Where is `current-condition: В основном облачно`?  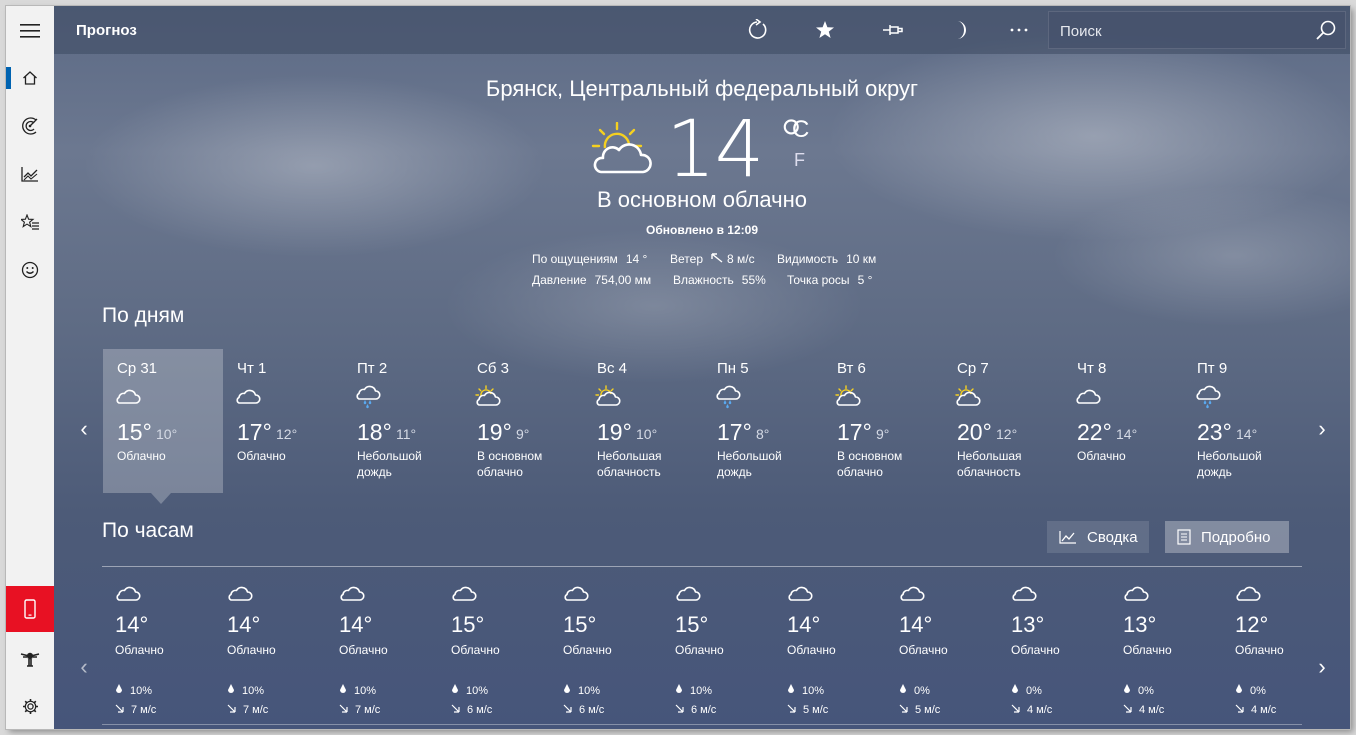 current-condition: В основном облачно is located at coordinates (702, 199).